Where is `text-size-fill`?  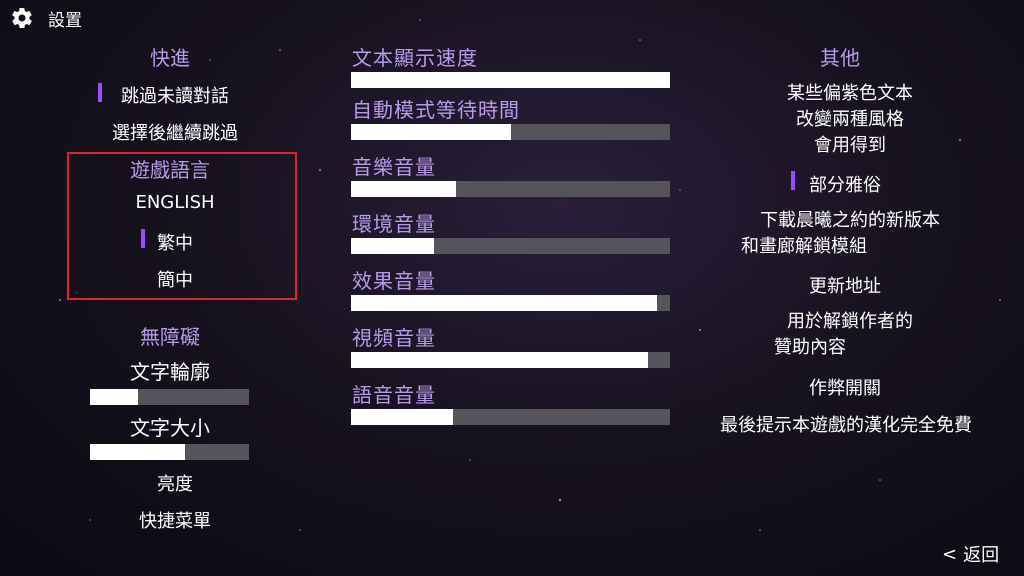
text-size-fill is located at coordinates (138, 452).